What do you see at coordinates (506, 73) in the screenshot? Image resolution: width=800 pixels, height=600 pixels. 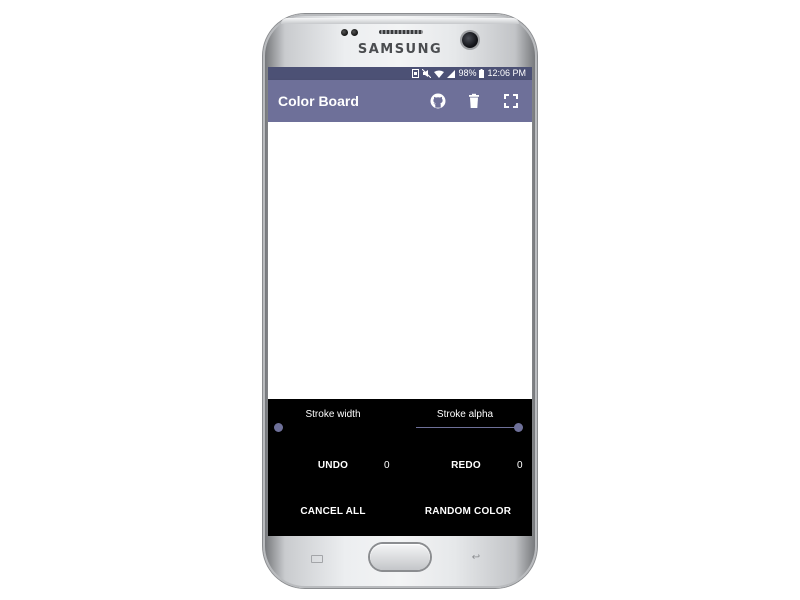 I see `clock: 12:06 PM` at bounding box center [506, 73].